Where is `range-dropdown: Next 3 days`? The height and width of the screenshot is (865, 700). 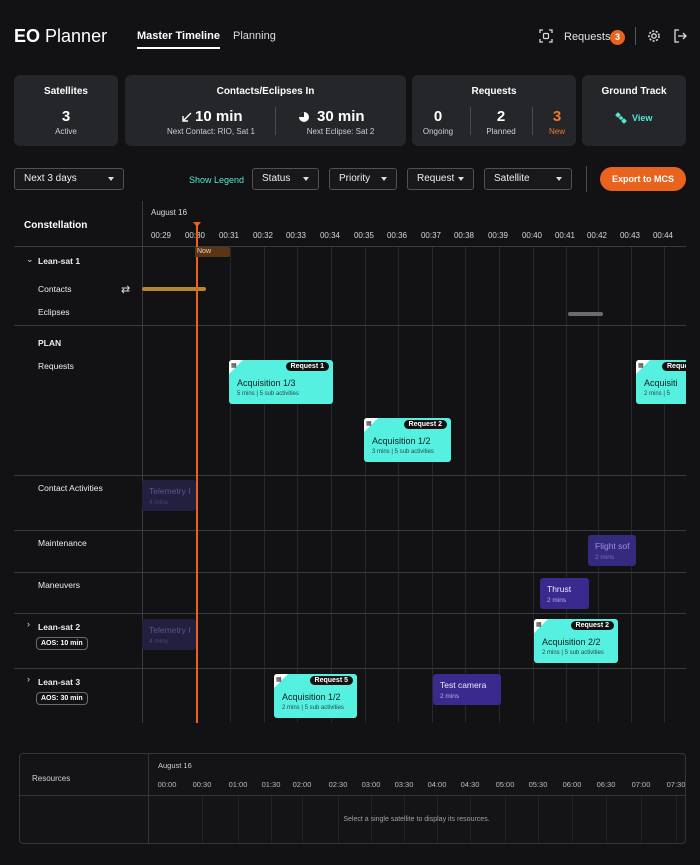
range-dropdown: Next 3 days is located at coordinates (69, 179).